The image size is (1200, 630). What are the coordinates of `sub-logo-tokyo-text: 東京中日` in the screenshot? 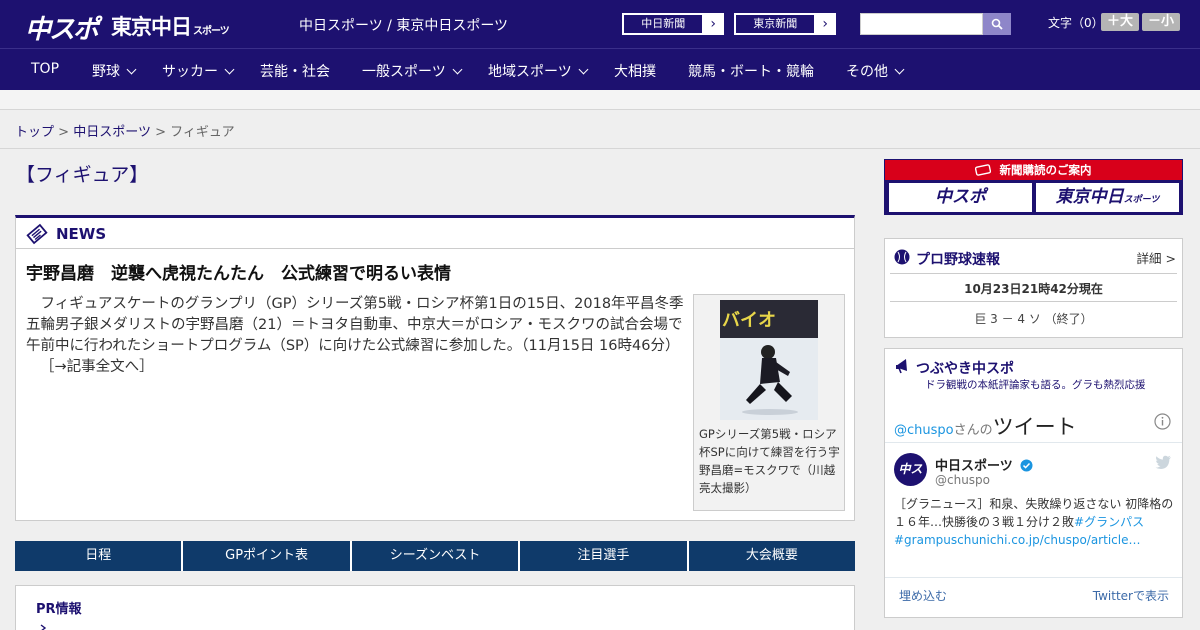 It's located at (1089, 197).